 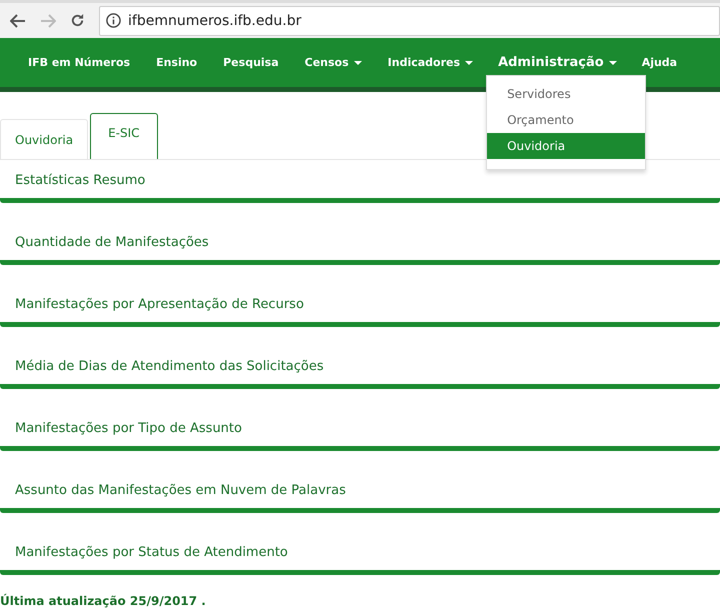 What do you see at coordinates (659, 62) in the screenshot?
I see `nav-item: Ajuda` at bounding box center [659, 62].